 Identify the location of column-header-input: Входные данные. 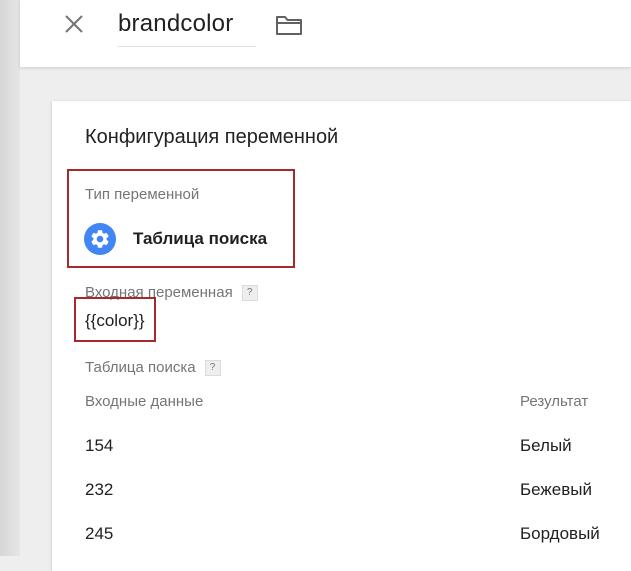
(144, 401).